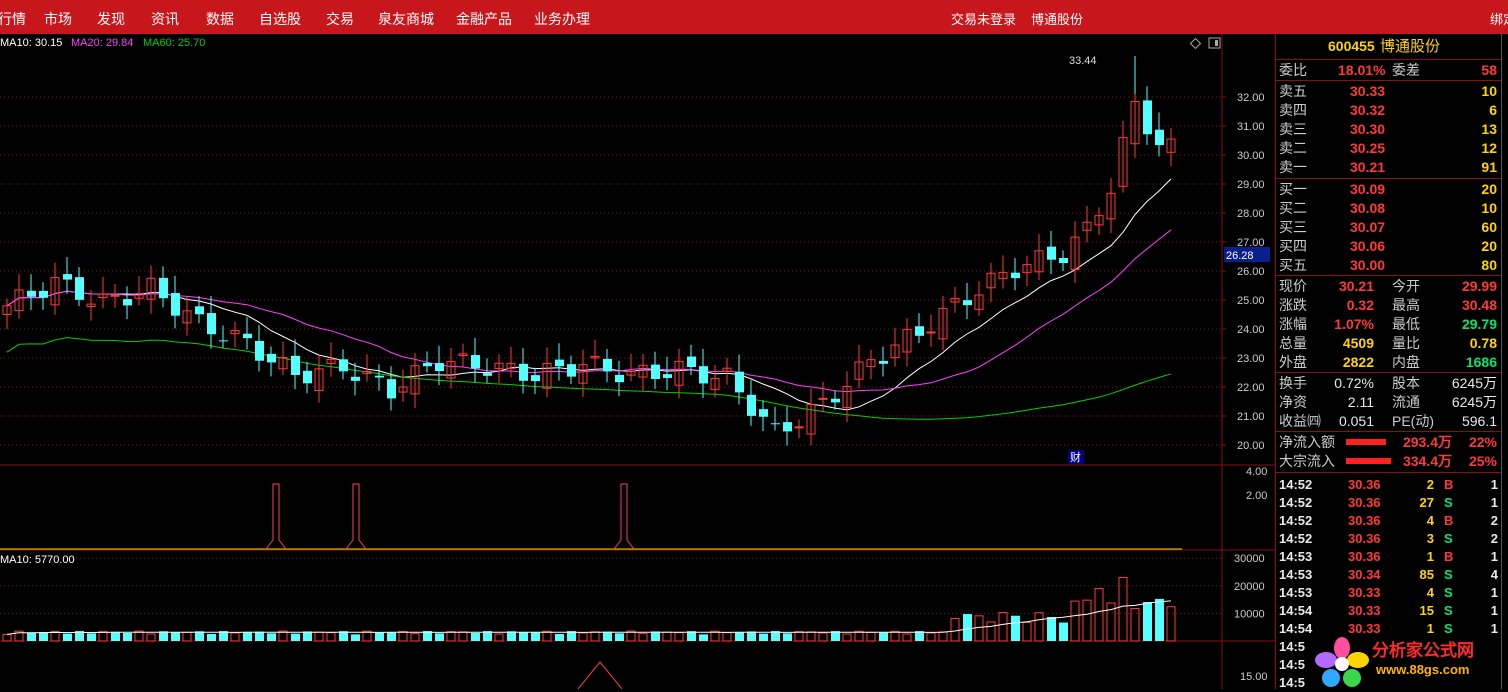 Image resolution: width=1508 pixels, height=692 pixels. I want to click on diamond-icon, so click(1195, 43).